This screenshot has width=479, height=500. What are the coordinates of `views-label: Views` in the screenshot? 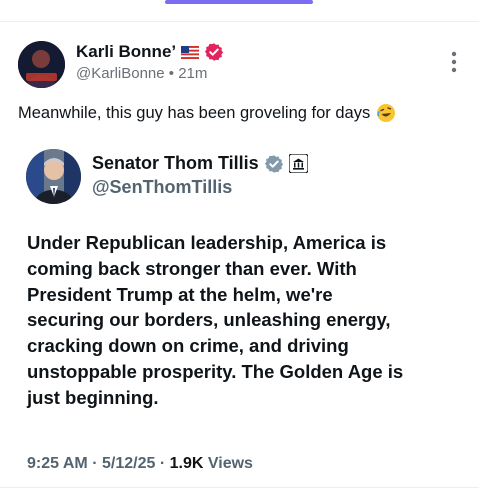 It's located at (230, 463).